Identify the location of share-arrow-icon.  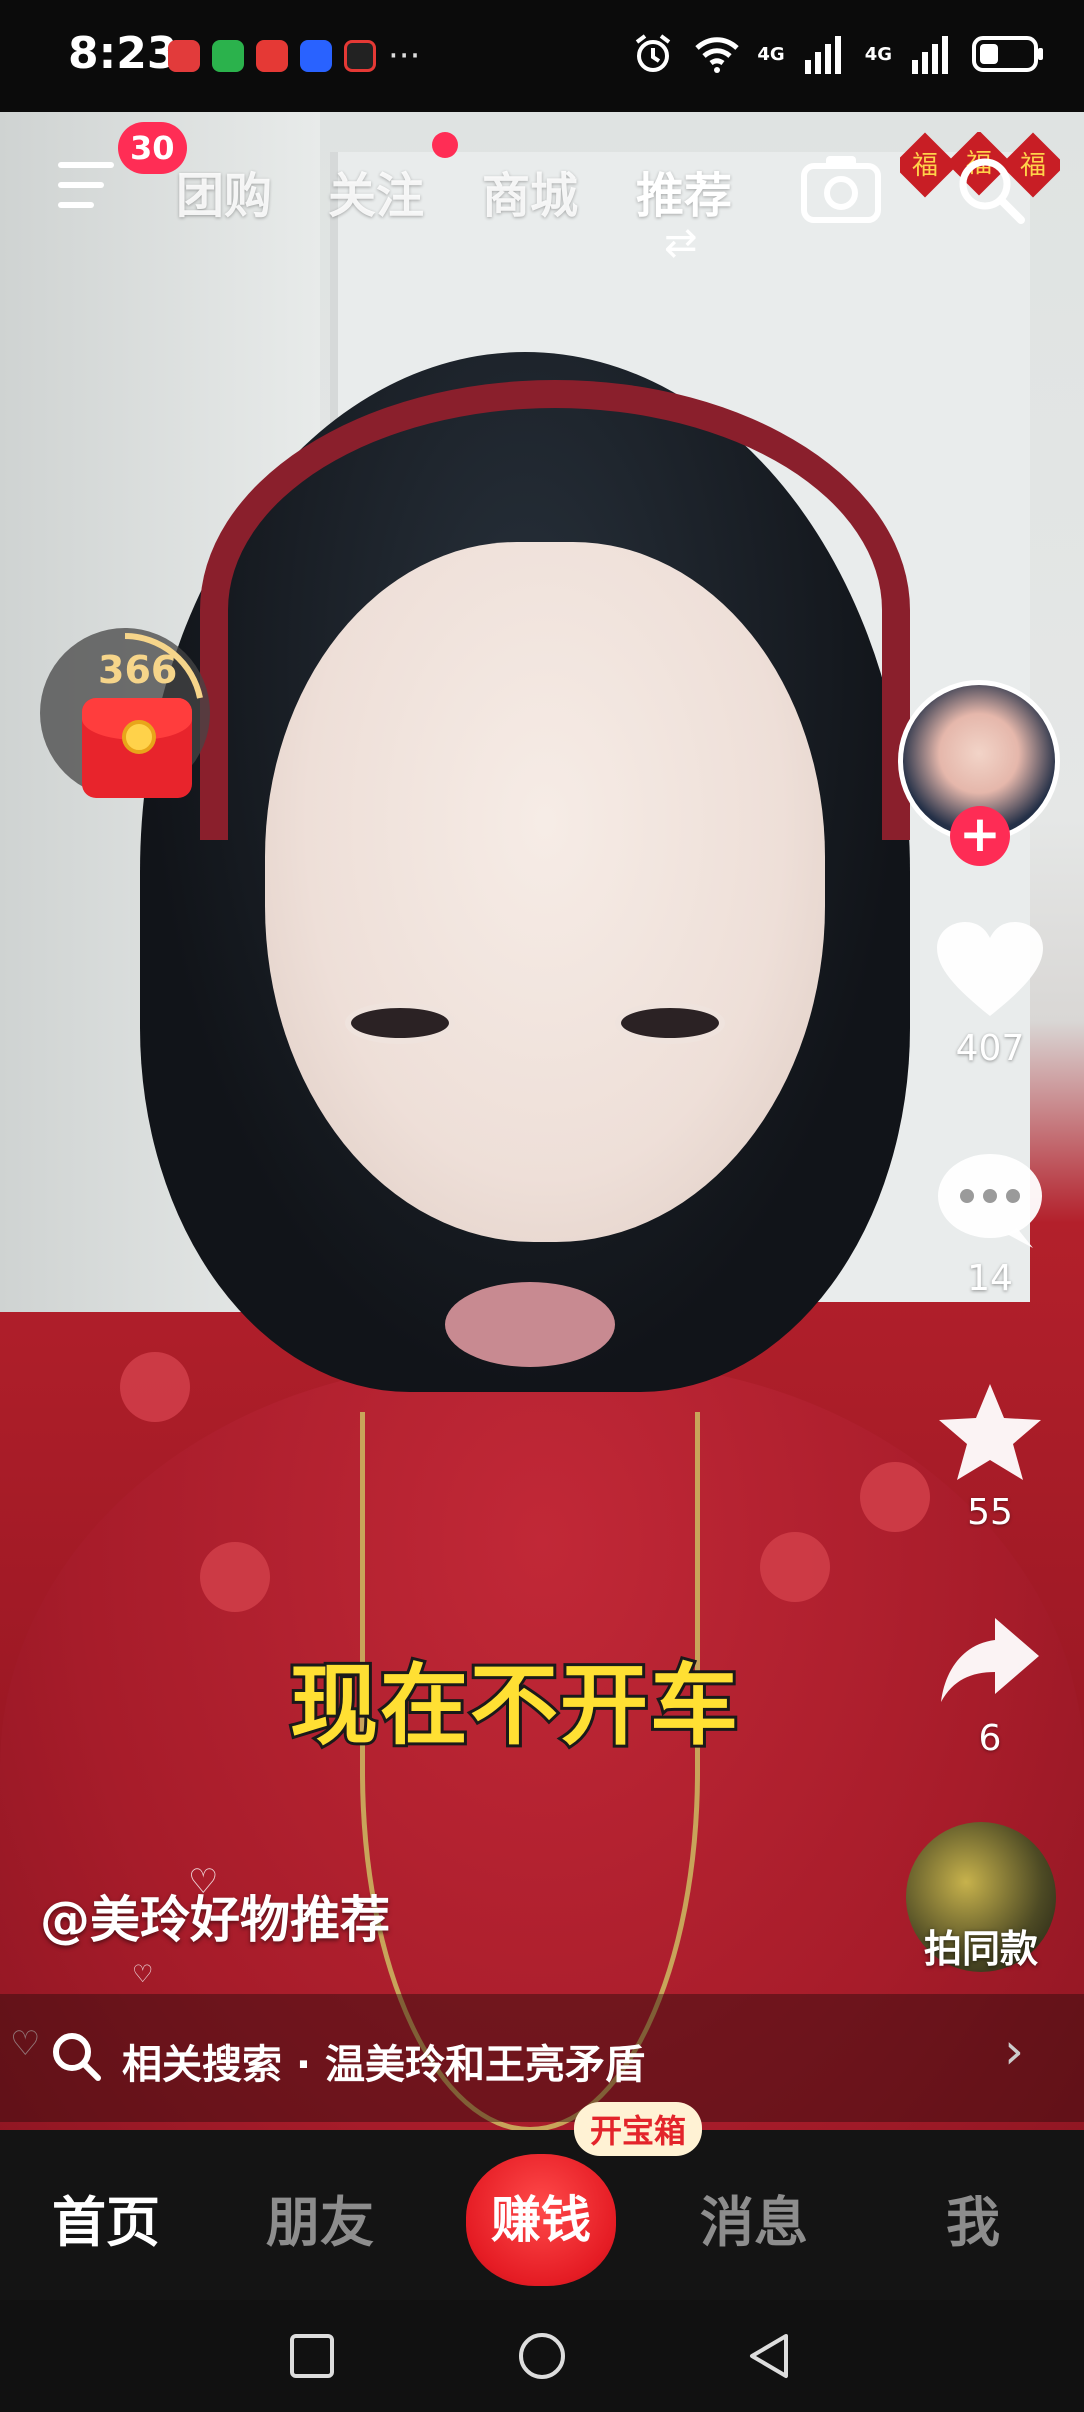
(990, 1660).